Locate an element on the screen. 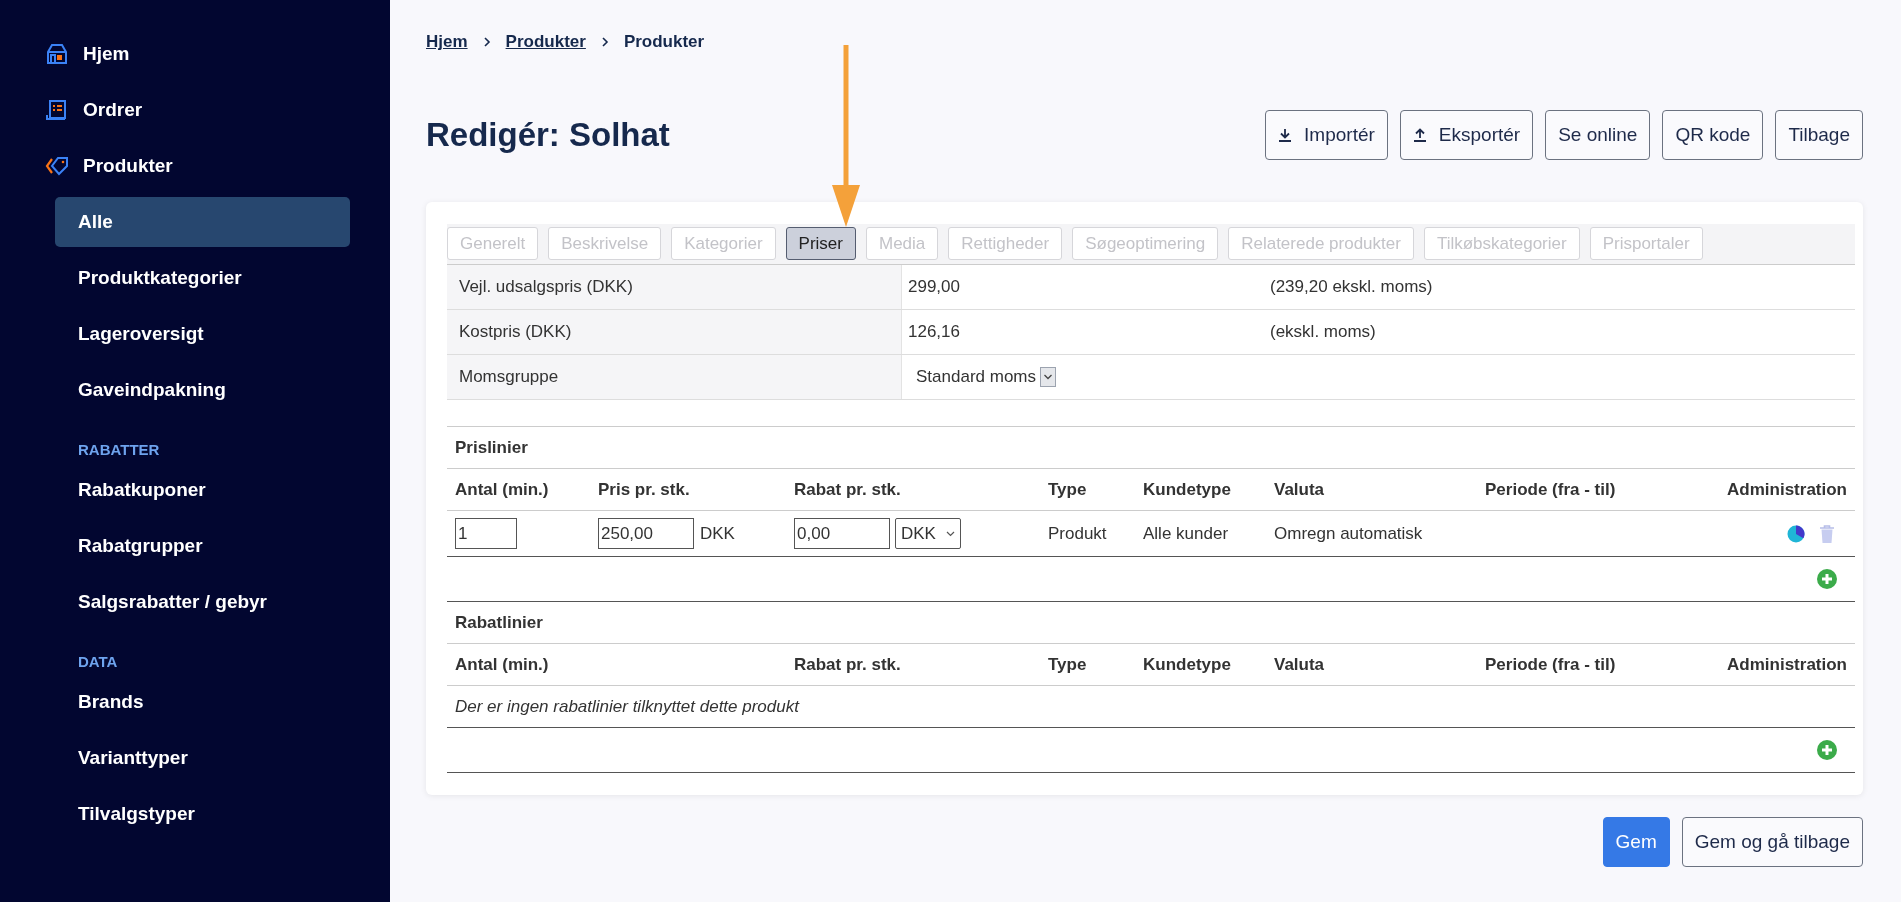  header-button: QR kode is located at coordinates (1713, 135).